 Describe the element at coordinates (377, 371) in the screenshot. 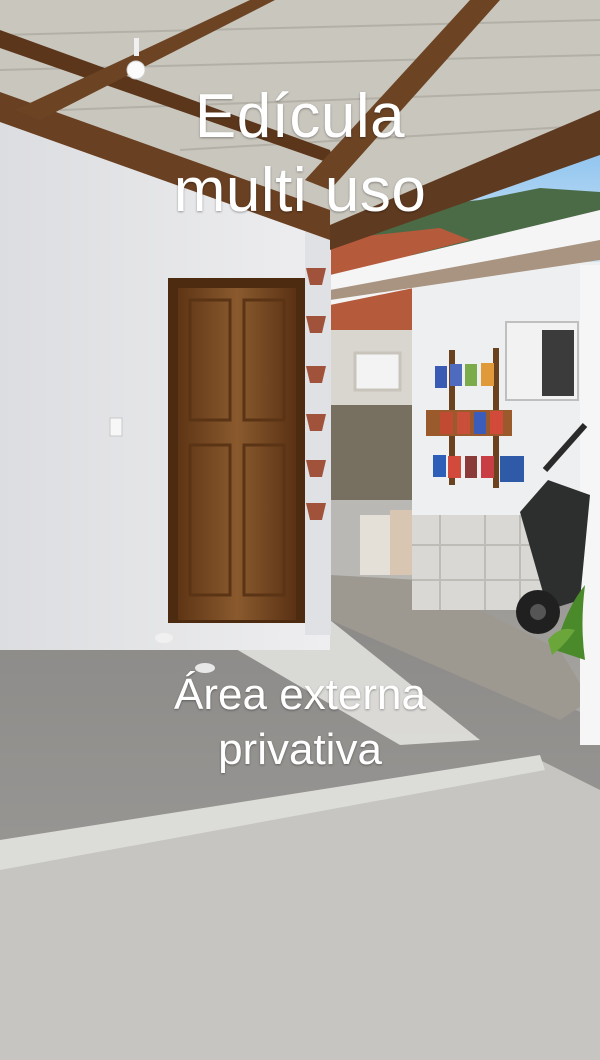

I see `neighbor-window` at that location.